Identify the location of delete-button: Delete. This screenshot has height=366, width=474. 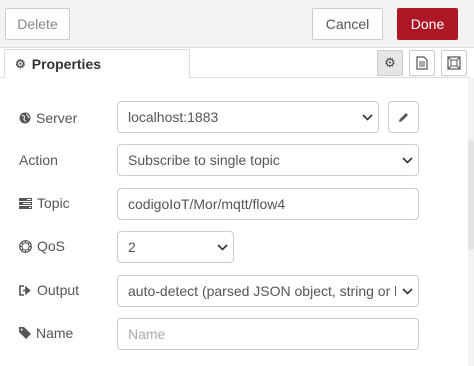
(37, 24).